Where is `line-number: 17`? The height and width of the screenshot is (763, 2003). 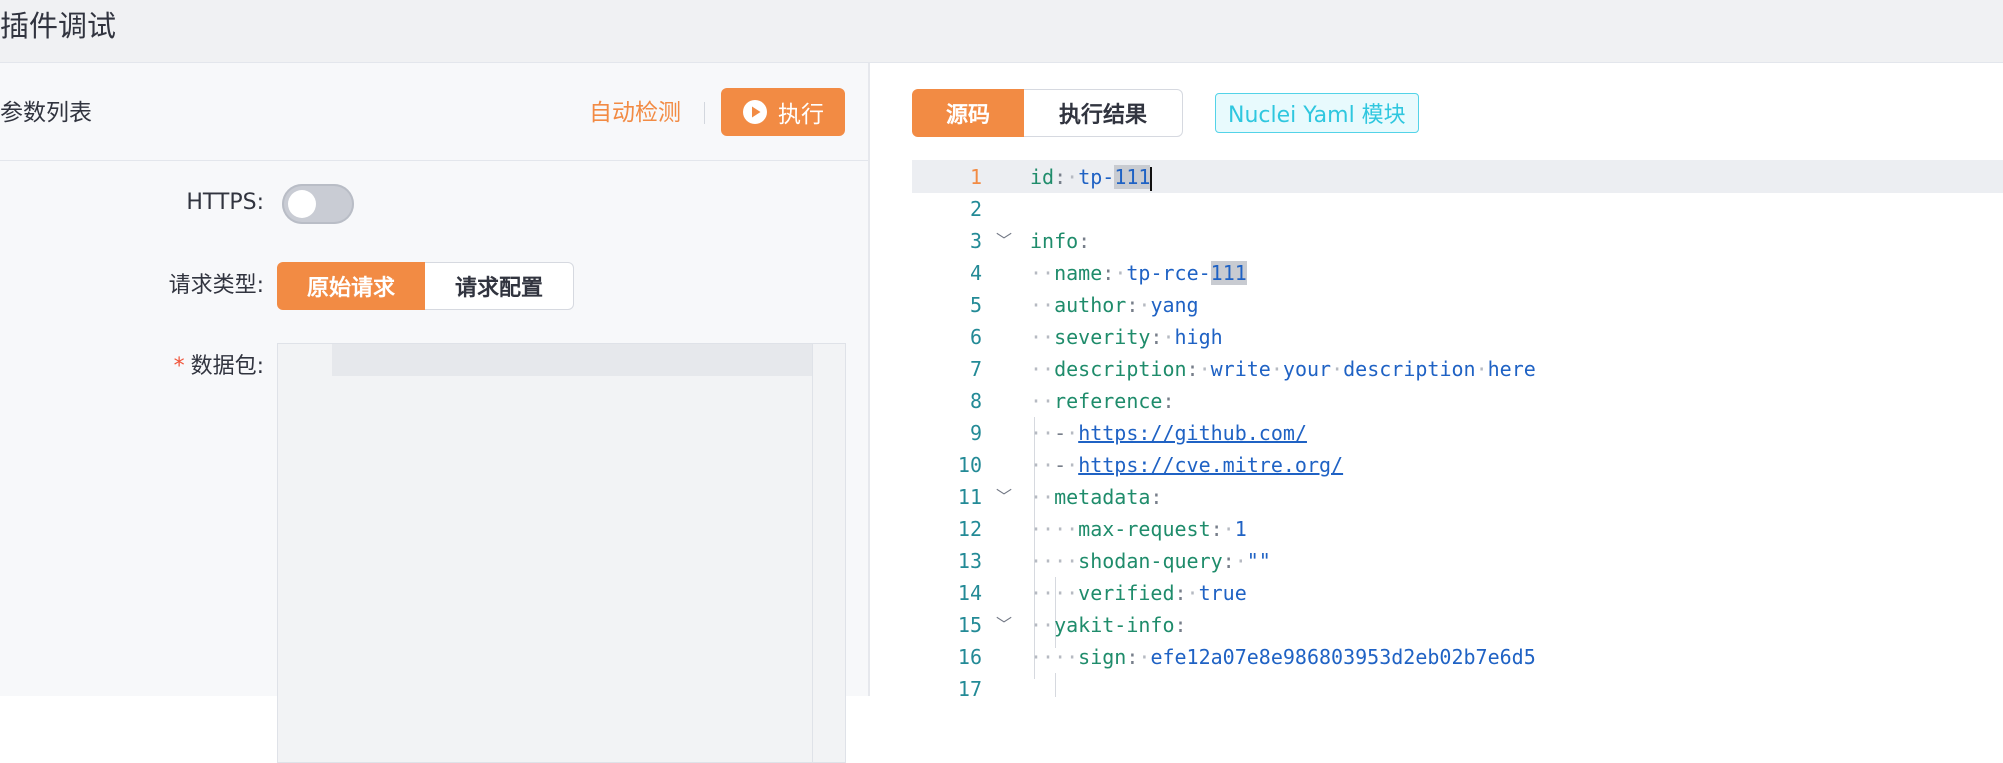
line-number: 17 is located at coordinates (969, 687).